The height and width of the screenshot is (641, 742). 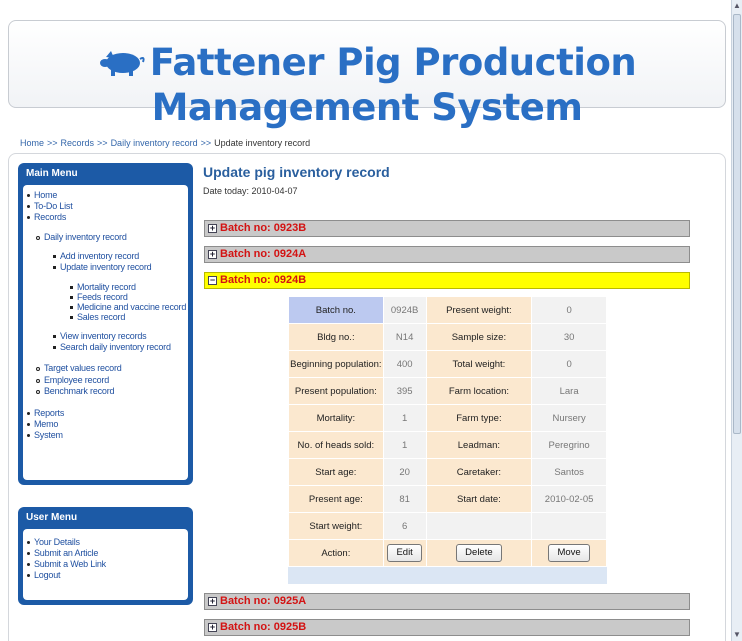 What do you see at coordinates (569, 445) in the screenshot?
I see `leadman-value: Peregrino` at bounding box center [569, 445].